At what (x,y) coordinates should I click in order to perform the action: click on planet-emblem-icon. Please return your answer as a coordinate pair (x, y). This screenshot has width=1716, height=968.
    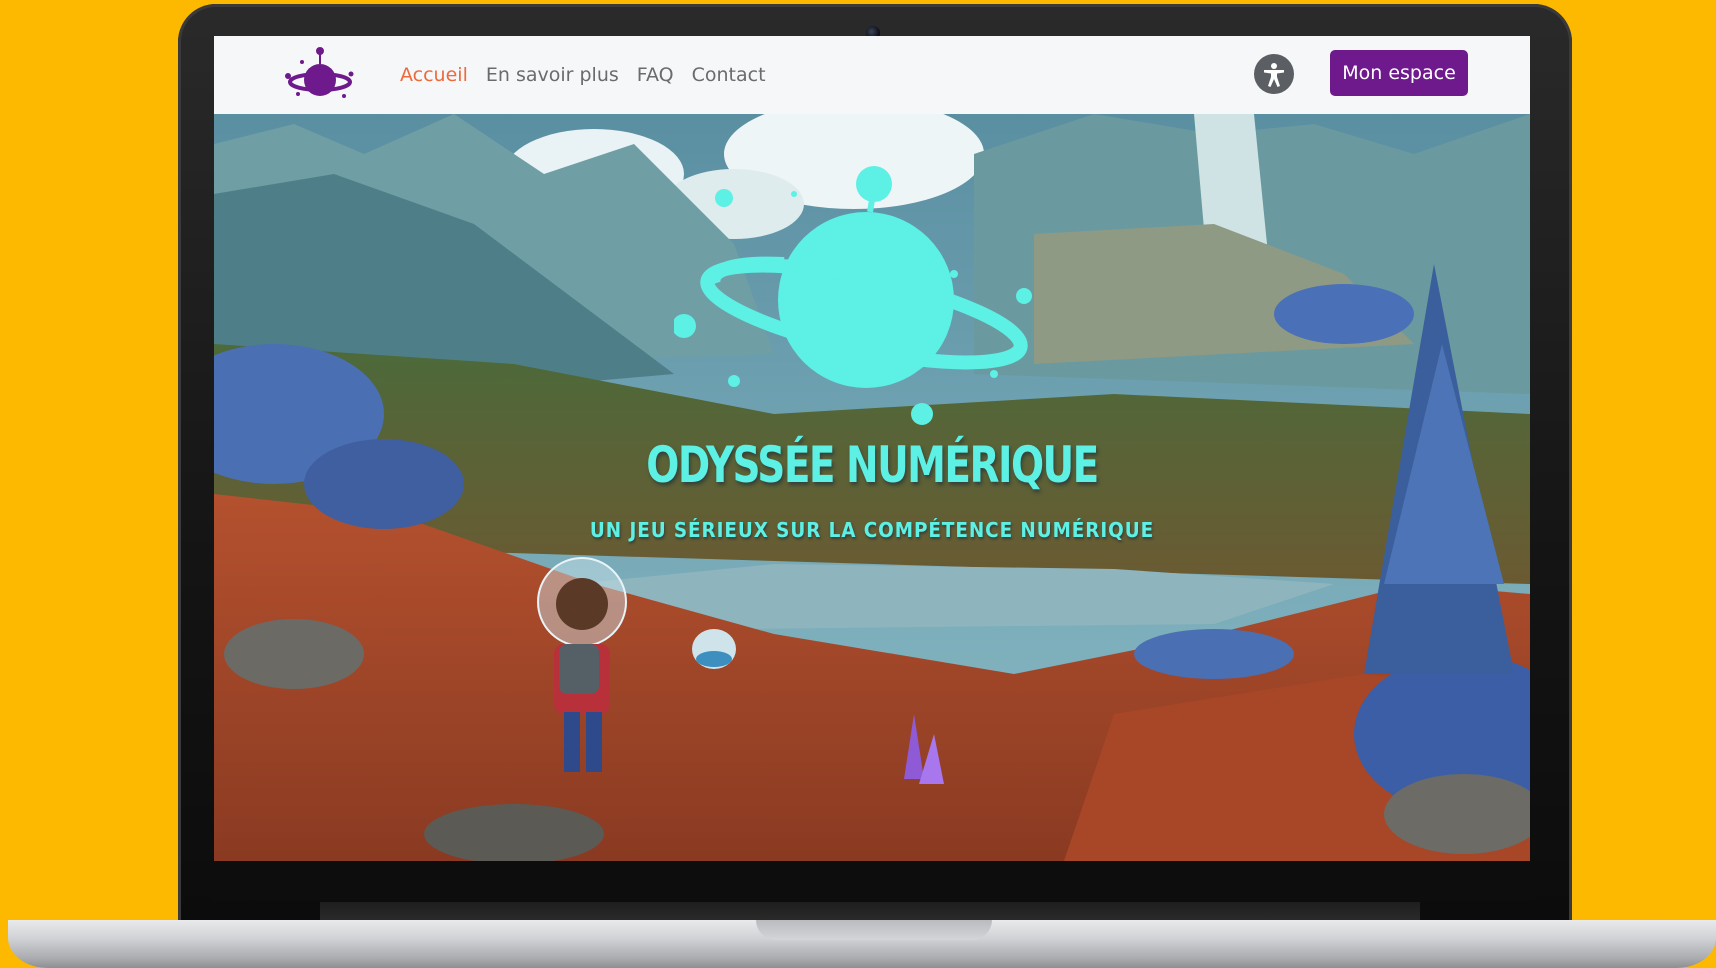
    Looking at the image, I should click on (853, 295).